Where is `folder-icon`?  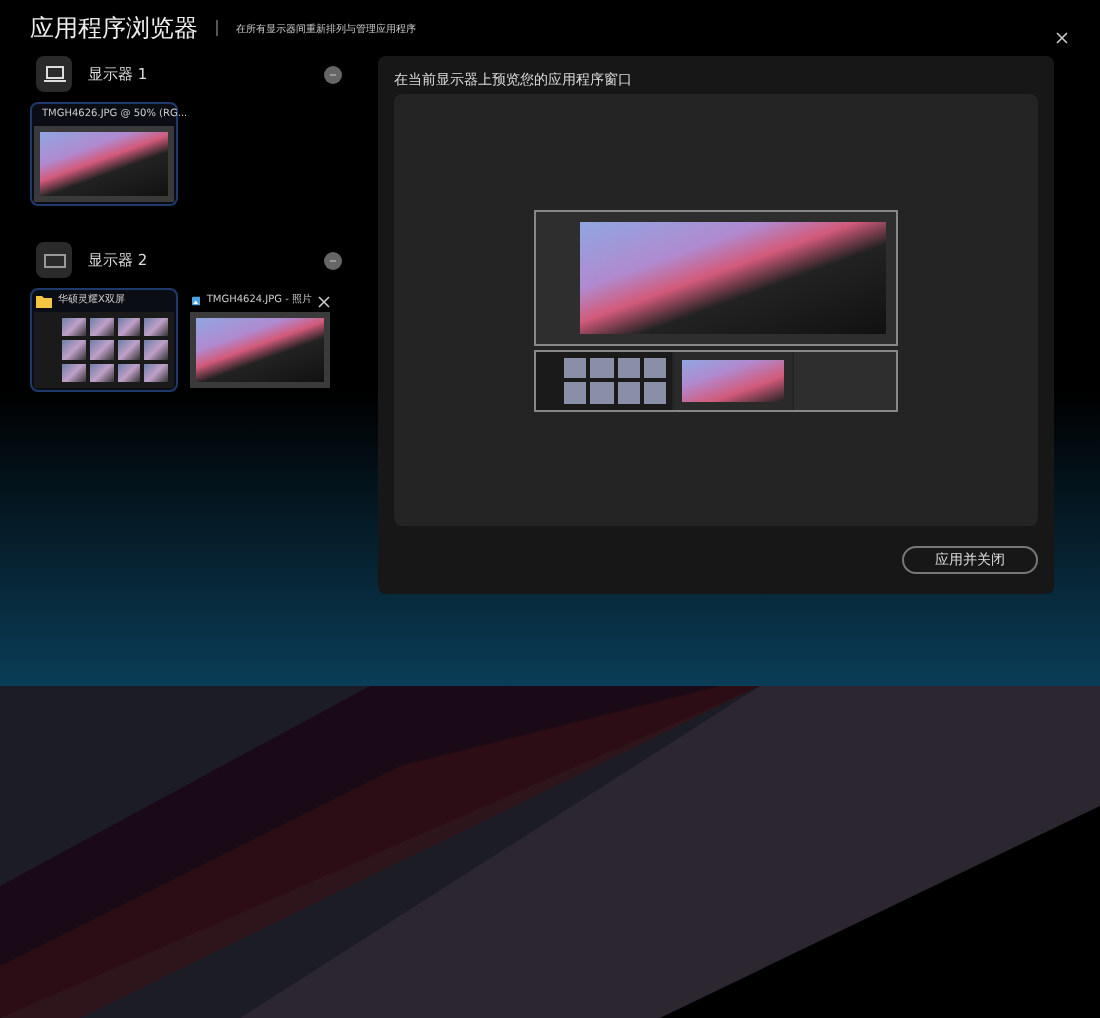
folder-icon is located at coordinates (44, 301).